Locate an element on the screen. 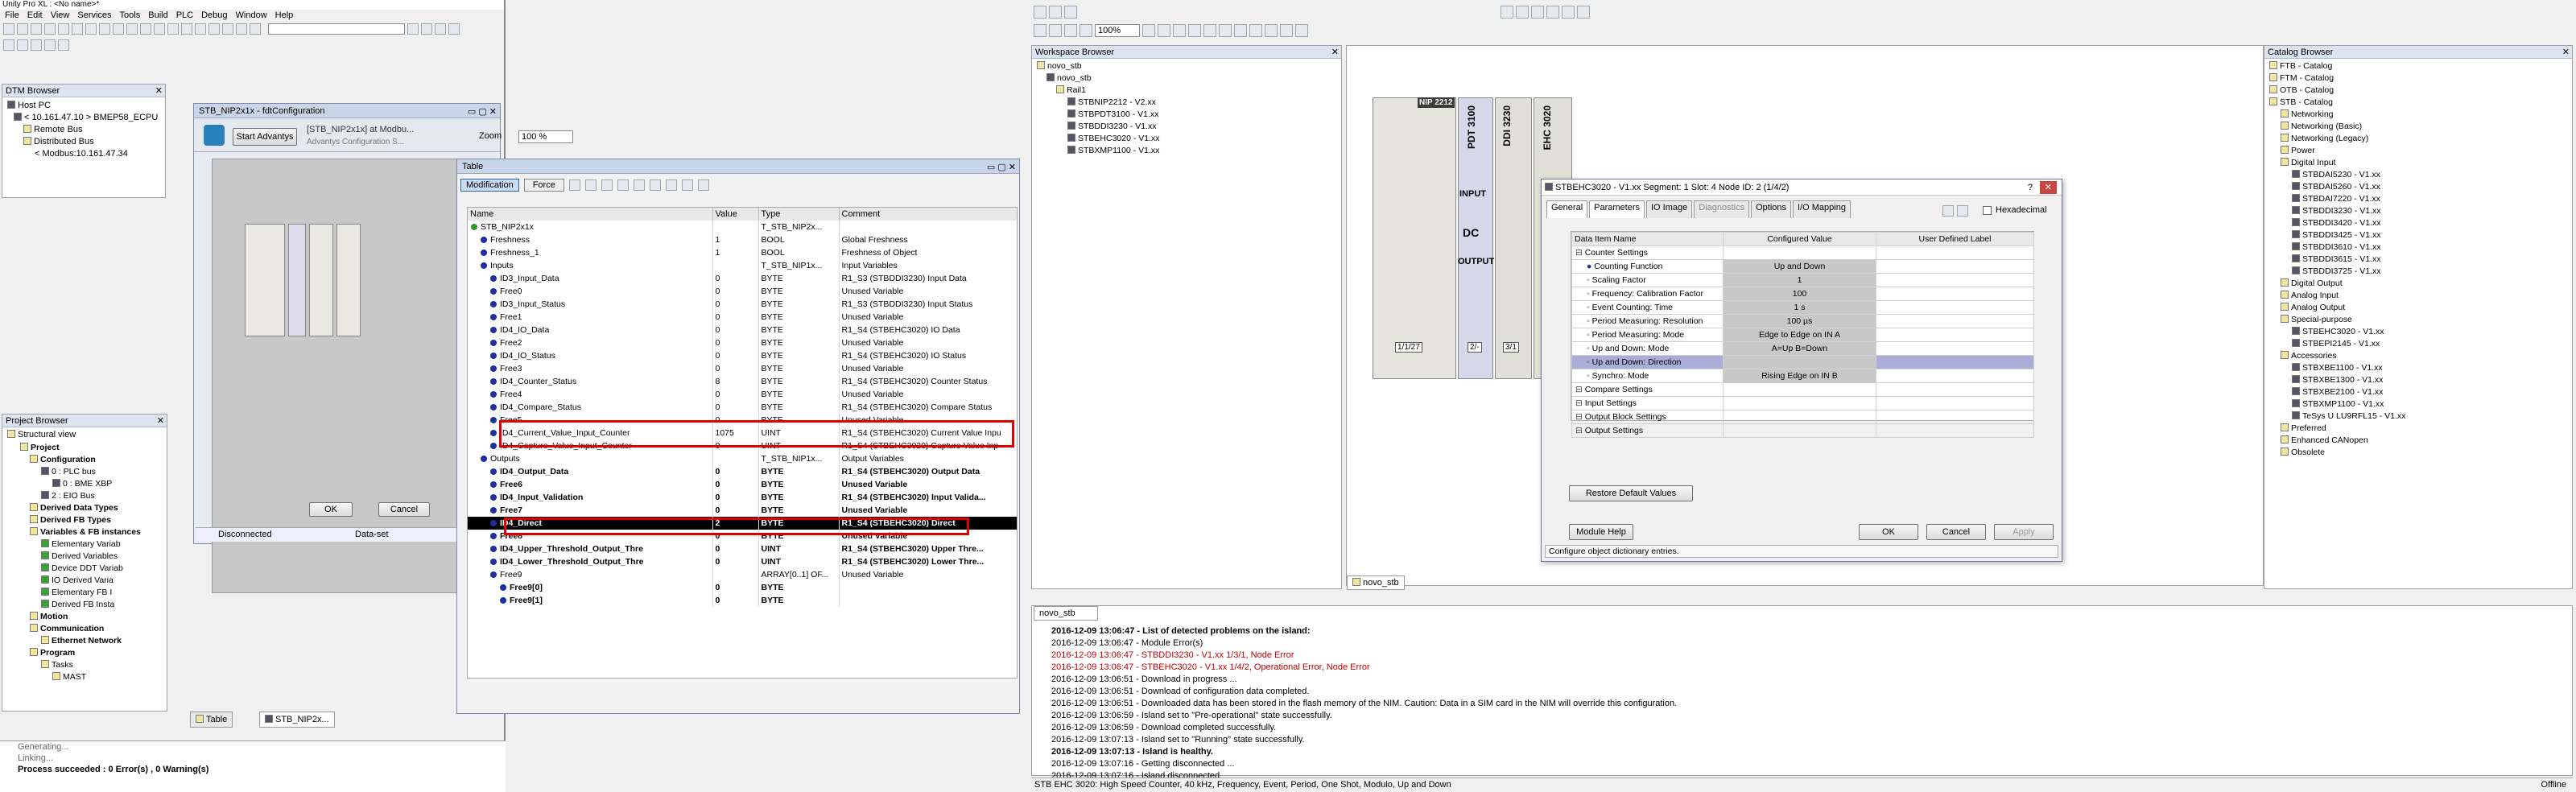 The height and width of the screenshot is (792, 2576). catalog-item: STBDDI3420 - V1.xx is located at coordinates (2418, 223).